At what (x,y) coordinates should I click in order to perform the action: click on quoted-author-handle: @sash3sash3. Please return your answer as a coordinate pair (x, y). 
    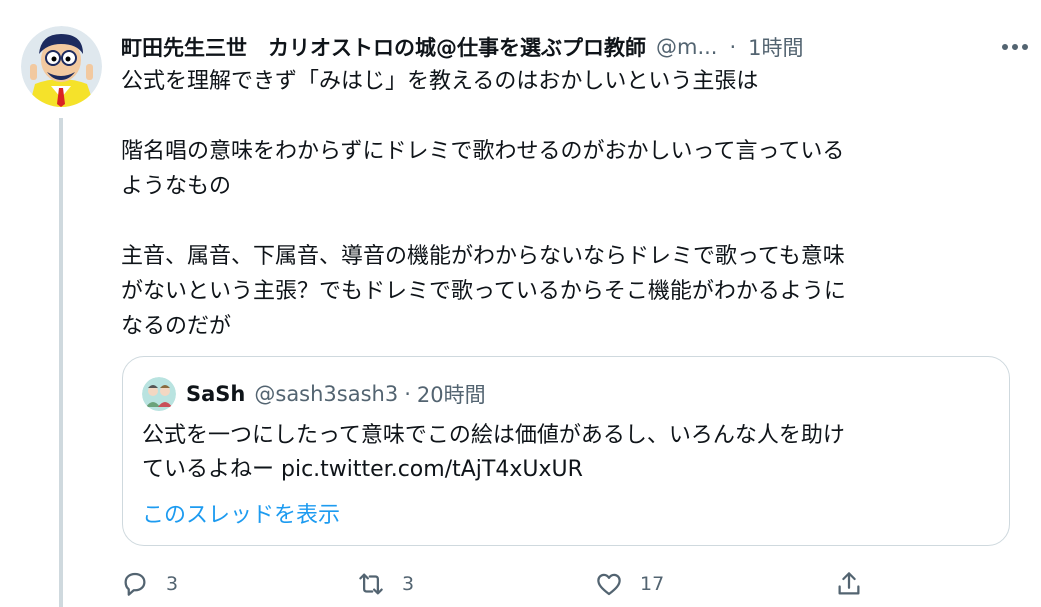
    Looking at the image, I should click on (326, 394).